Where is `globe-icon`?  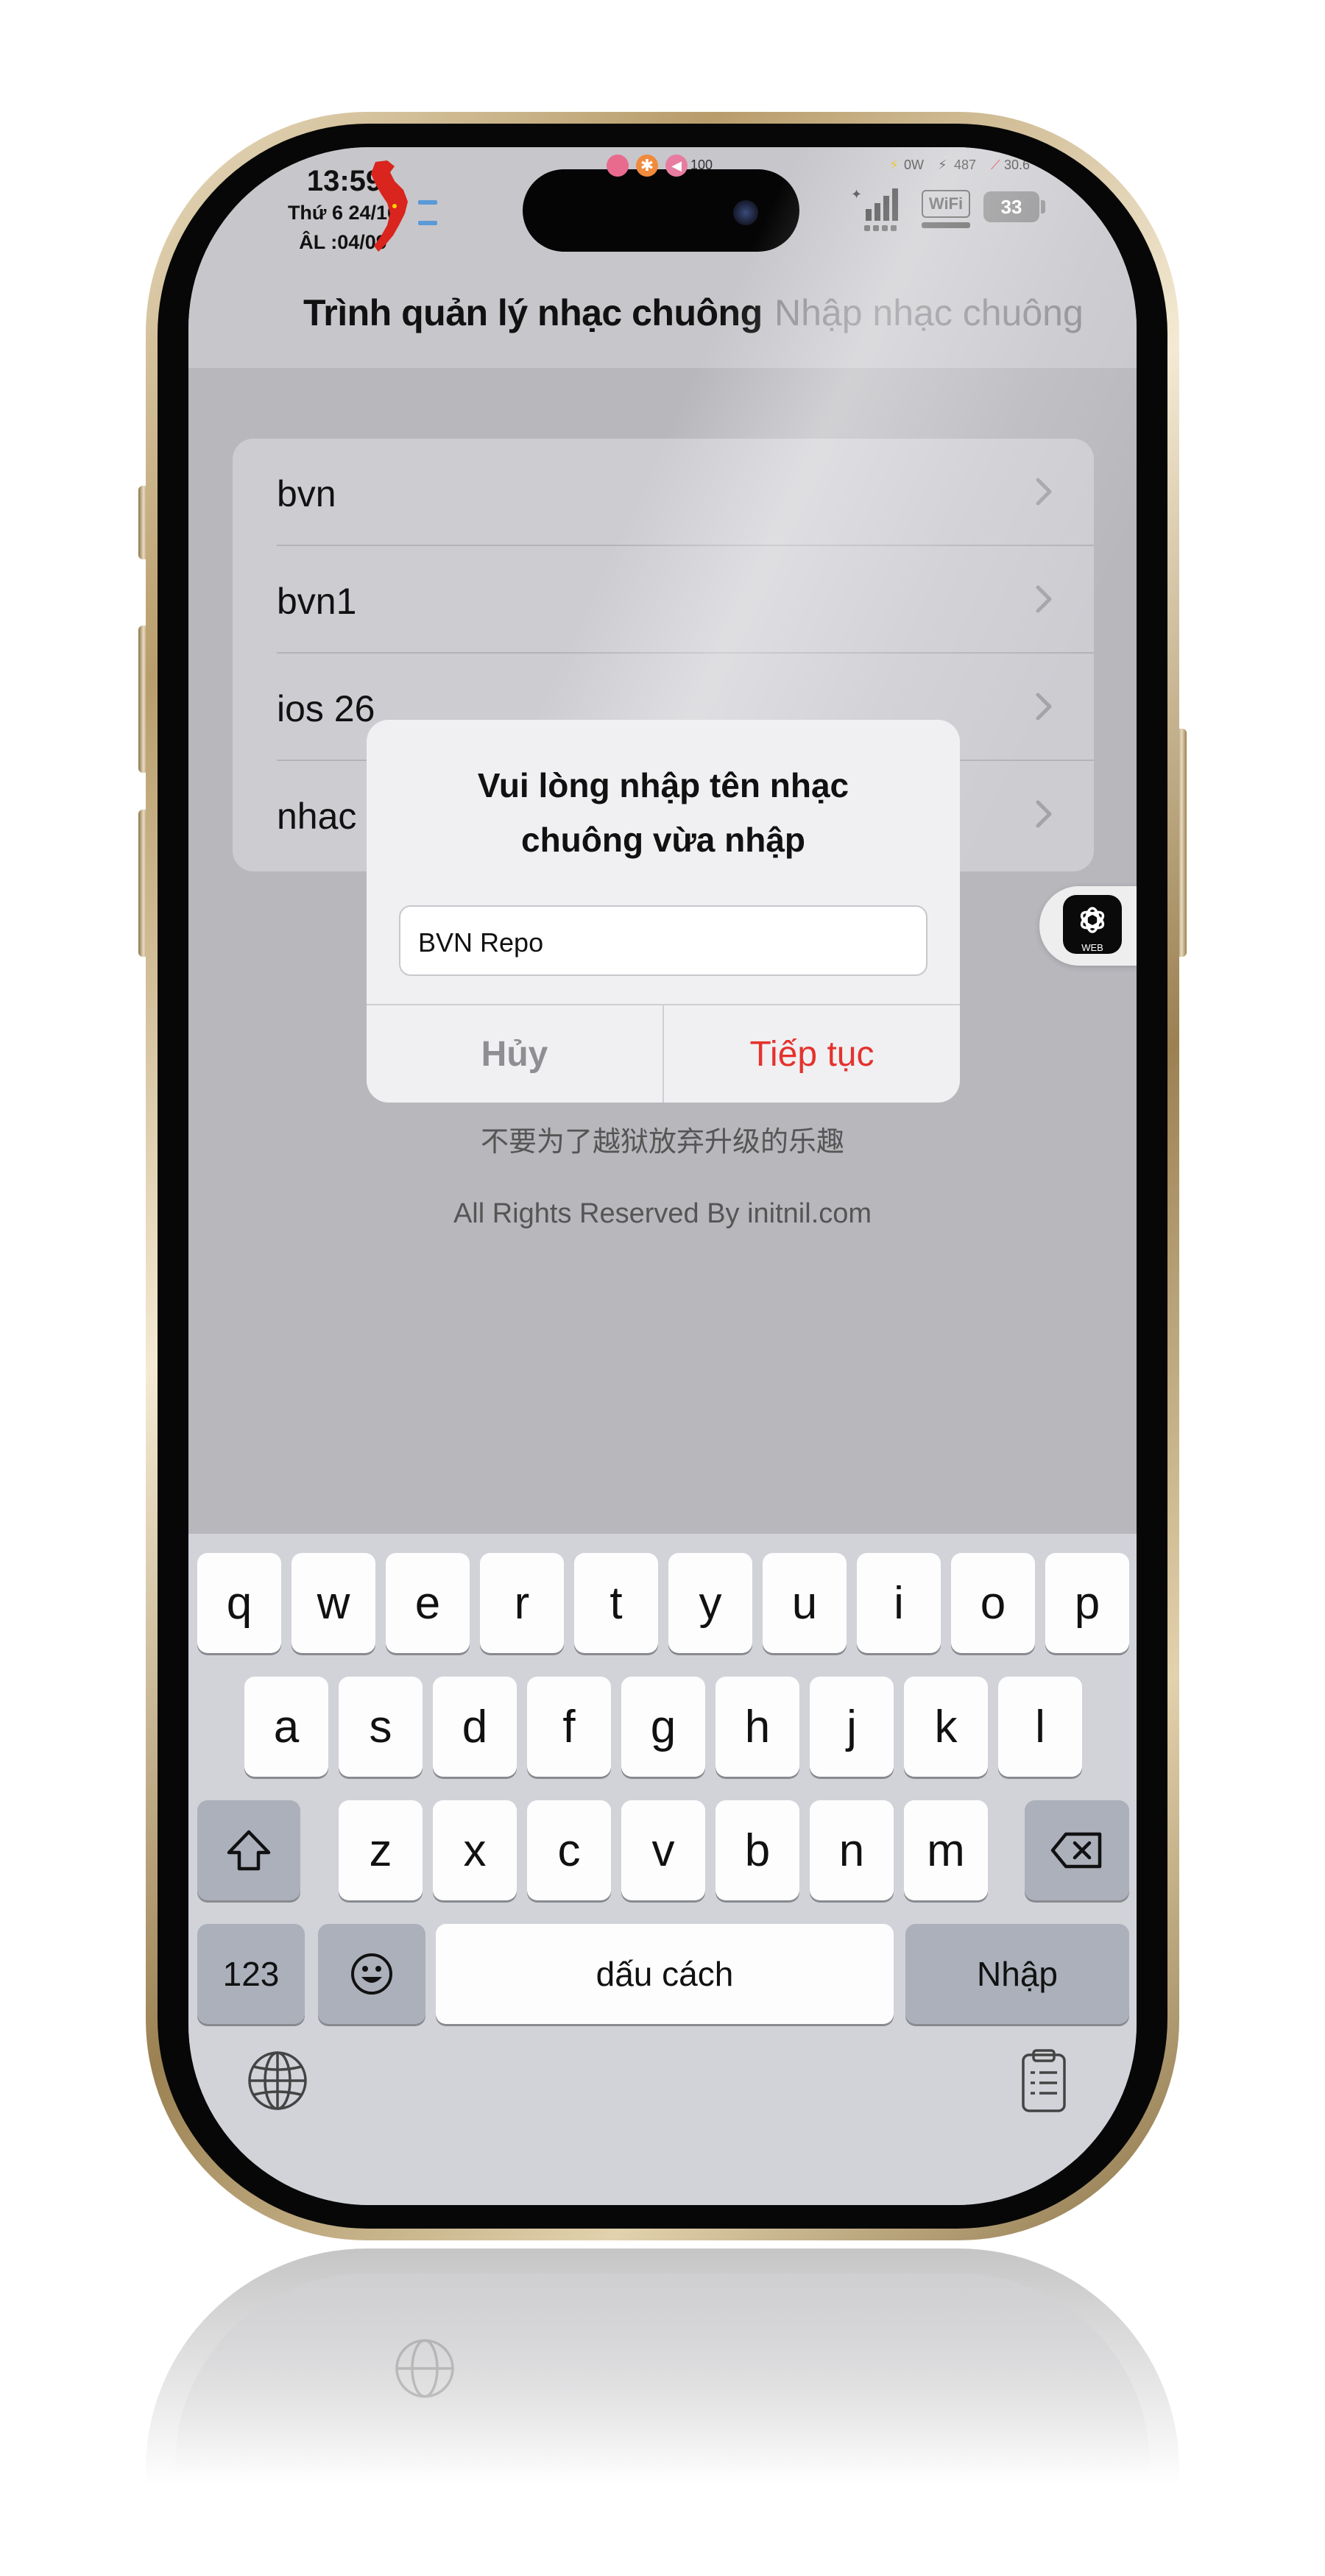
globe-icon is located at coordinates (277, 2080).